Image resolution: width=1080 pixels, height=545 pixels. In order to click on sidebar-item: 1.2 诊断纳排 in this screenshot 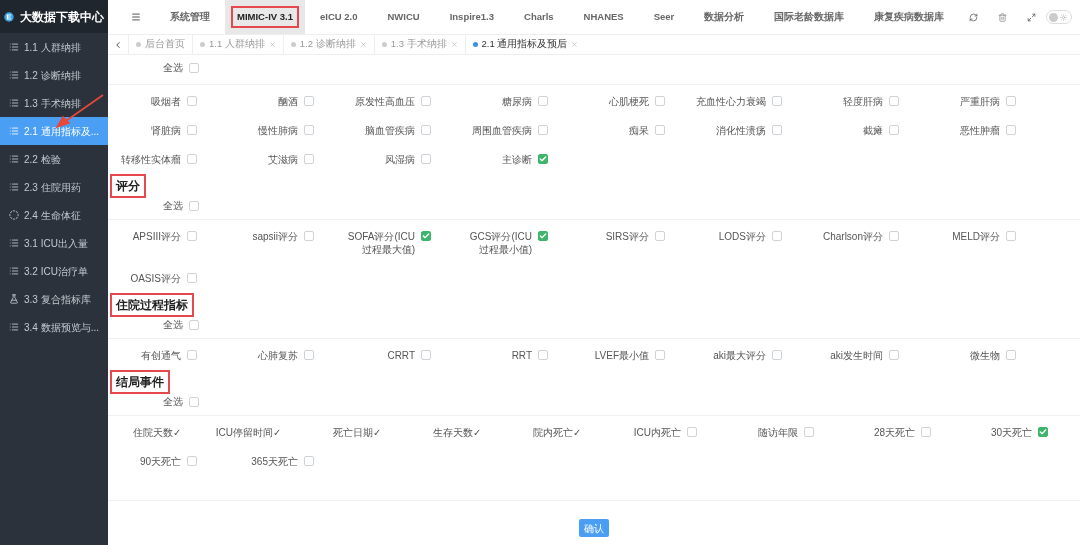, I will do `click(54, 75)`.